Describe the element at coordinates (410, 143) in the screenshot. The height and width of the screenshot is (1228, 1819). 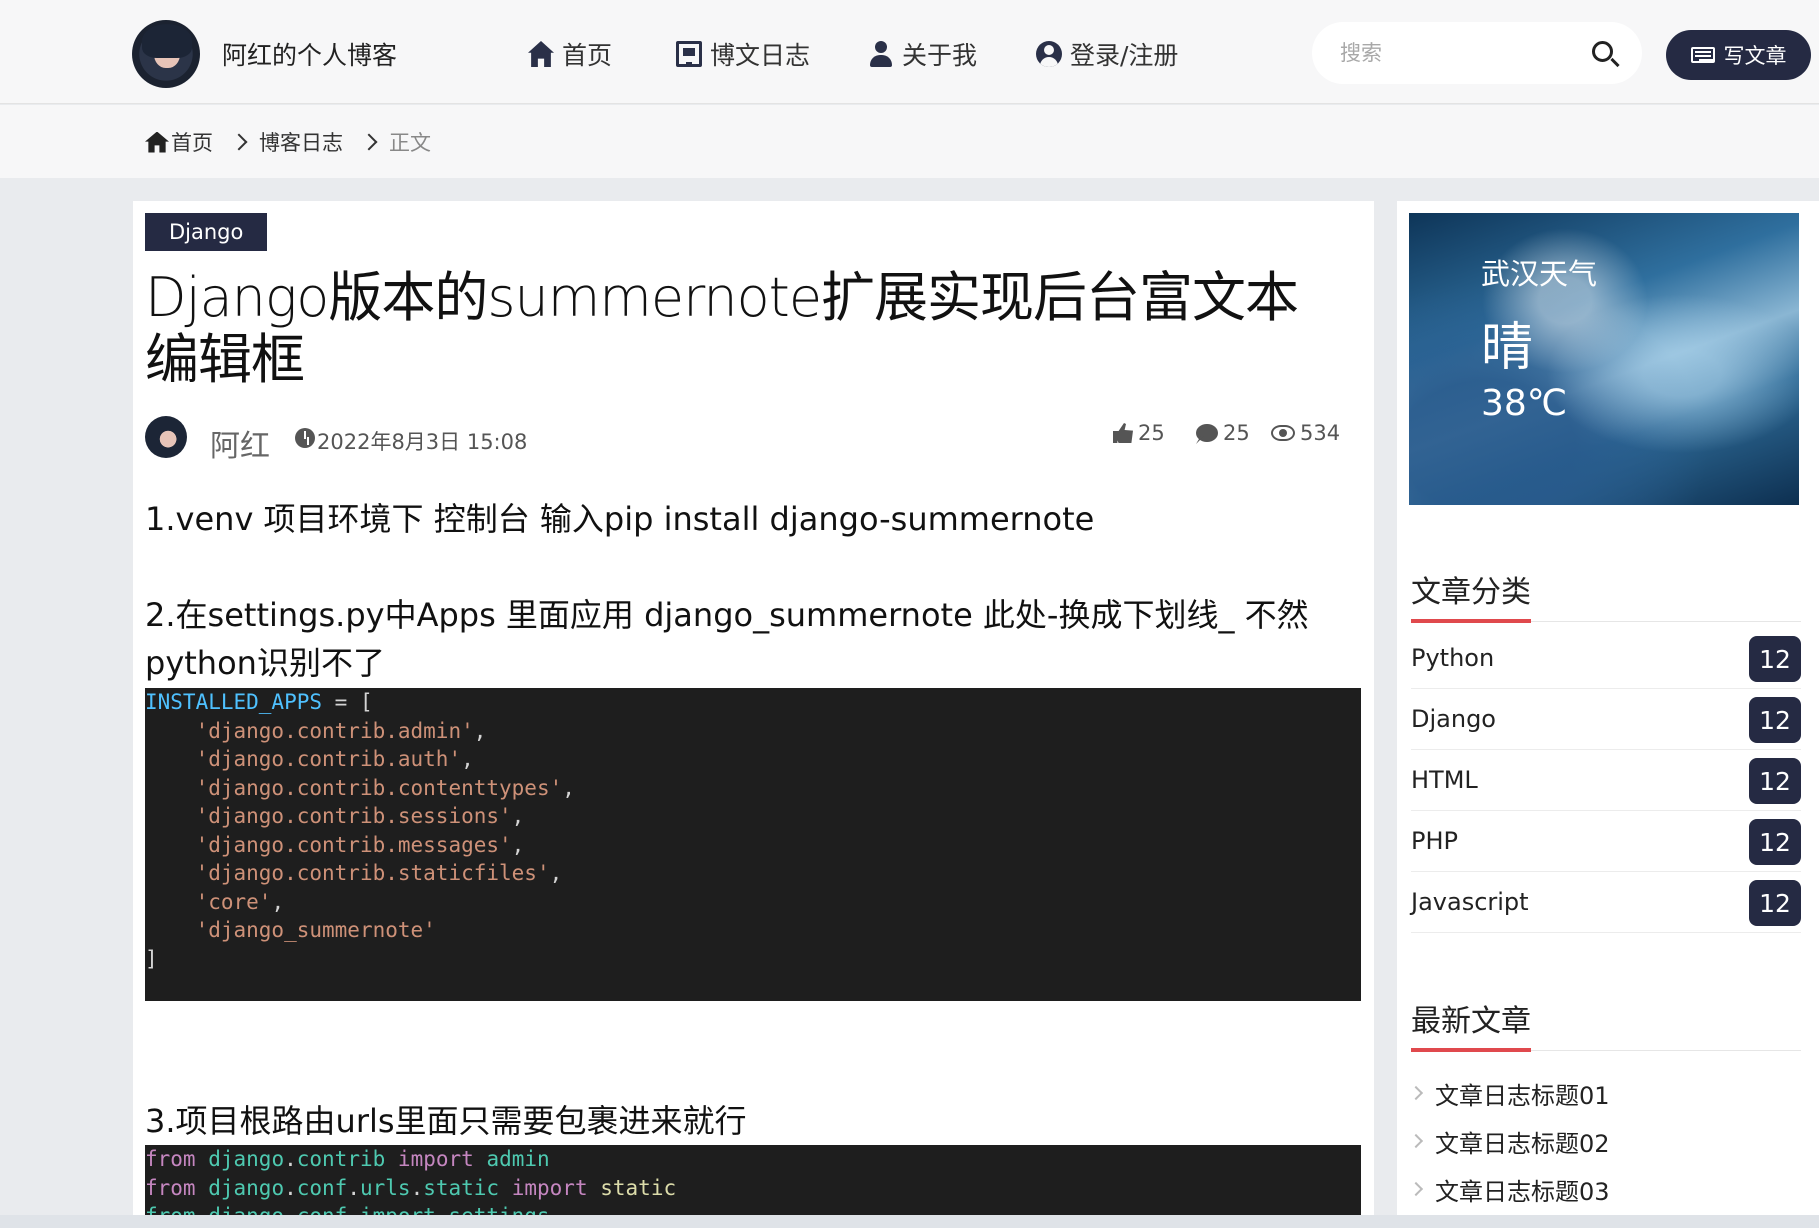
I see `breadcrumb-current: 正文` at that location.